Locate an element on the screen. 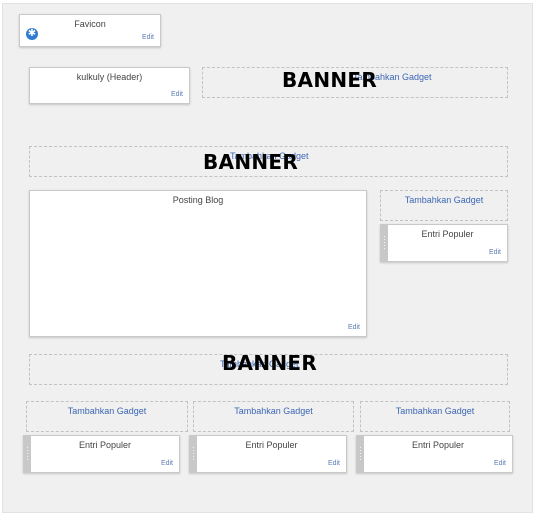 The image size is (537, 516). add-gadget-footer-1: Tambahkan Gadget is located at coordinates (107, 416).